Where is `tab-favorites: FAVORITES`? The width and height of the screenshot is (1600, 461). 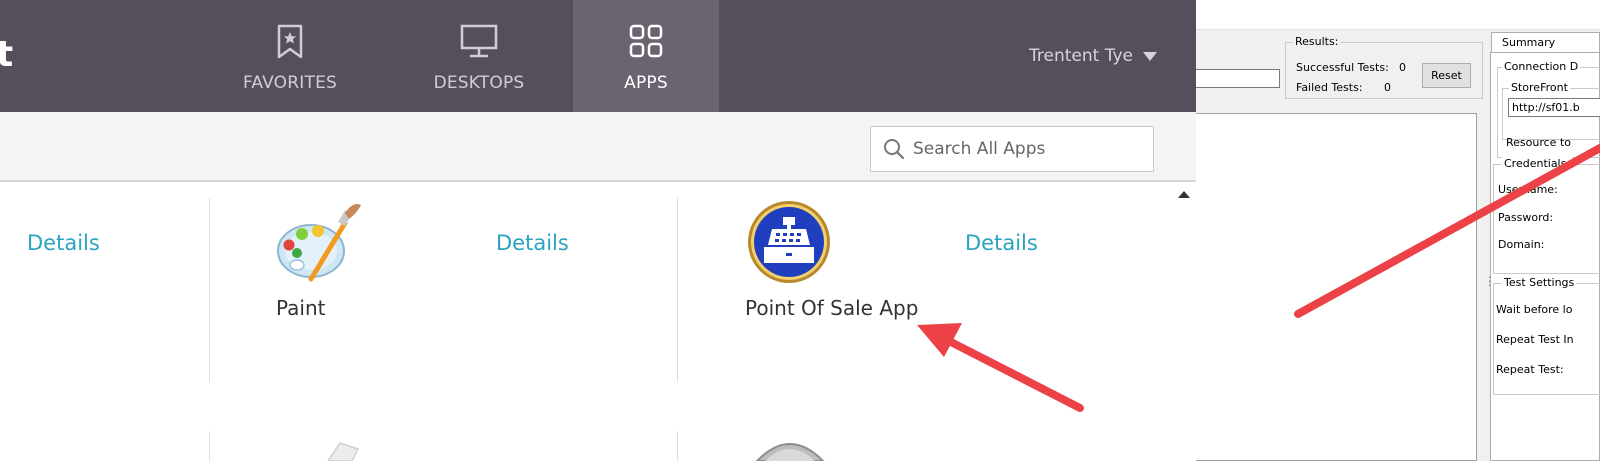
tab-favorites: FAVORITES is located at coordinates (290, 56).